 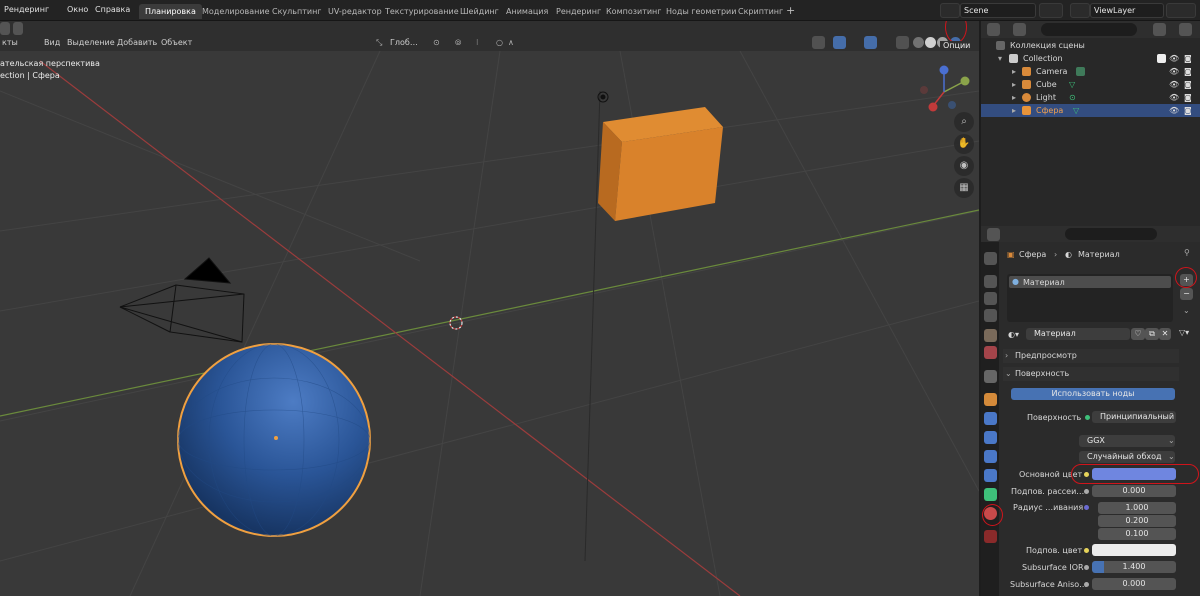 I want to click on checkbox-icon, so click(x=1161, y=58).